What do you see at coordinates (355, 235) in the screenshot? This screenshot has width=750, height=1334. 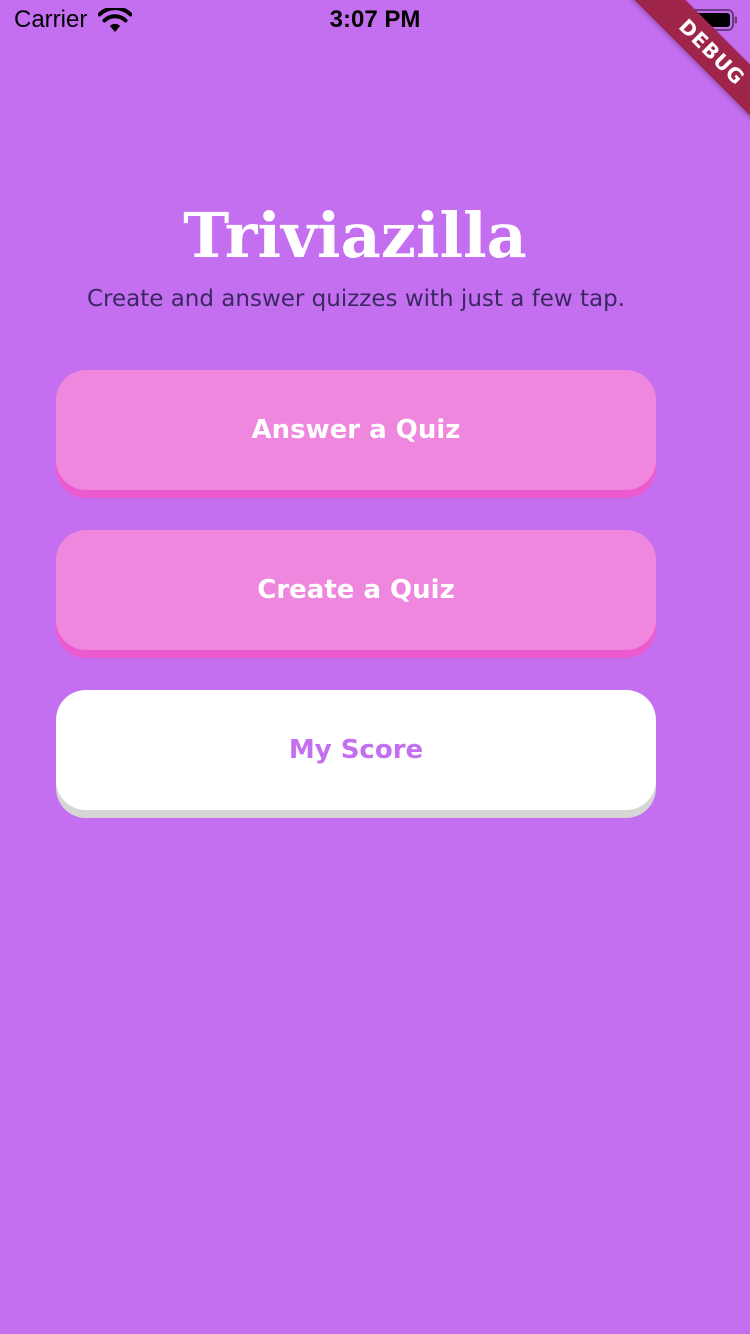 I see `app-title: Triviazilla` at bounding box center [355, 235].